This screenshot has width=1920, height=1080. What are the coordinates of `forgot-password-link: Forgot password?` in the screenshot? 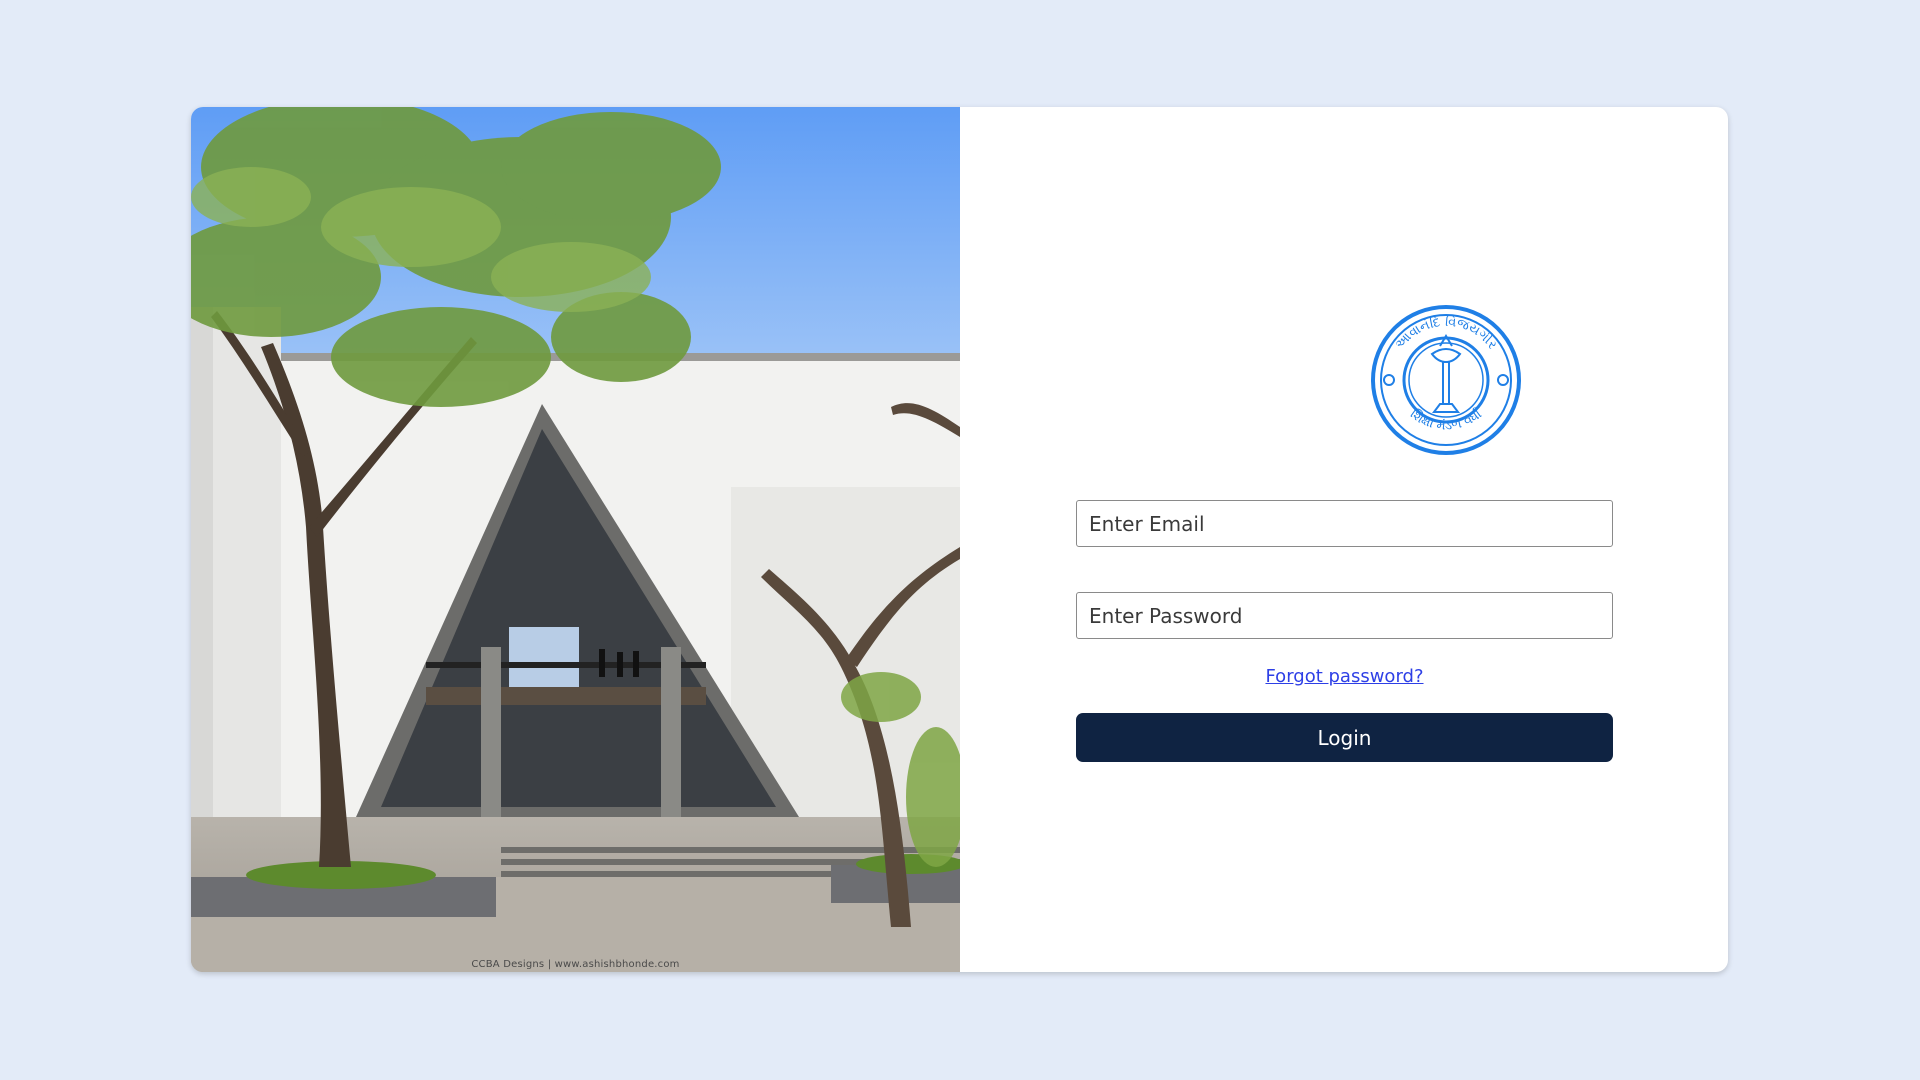 It's located at (1344, 676).